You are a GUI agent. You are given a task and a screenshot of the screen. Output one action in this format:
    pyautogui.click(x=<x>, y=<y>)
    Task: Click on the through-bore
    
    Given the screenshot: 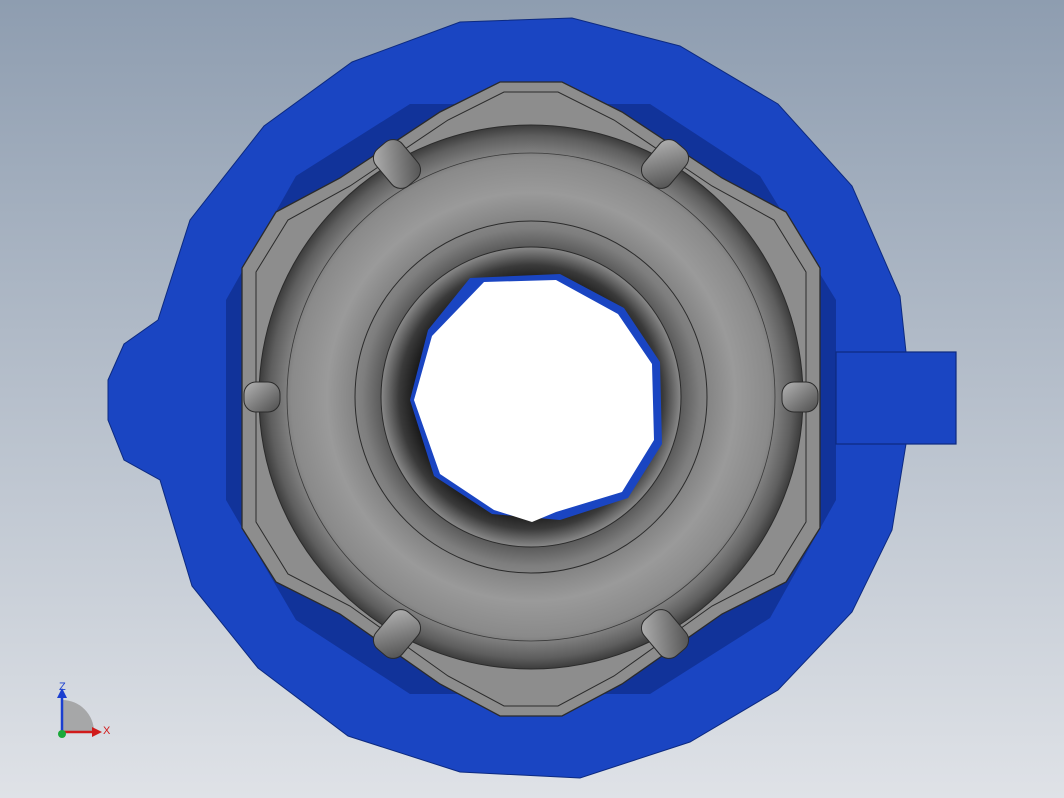 What is the action you would take?
    pyautogui.click(x=531, y=397)
    